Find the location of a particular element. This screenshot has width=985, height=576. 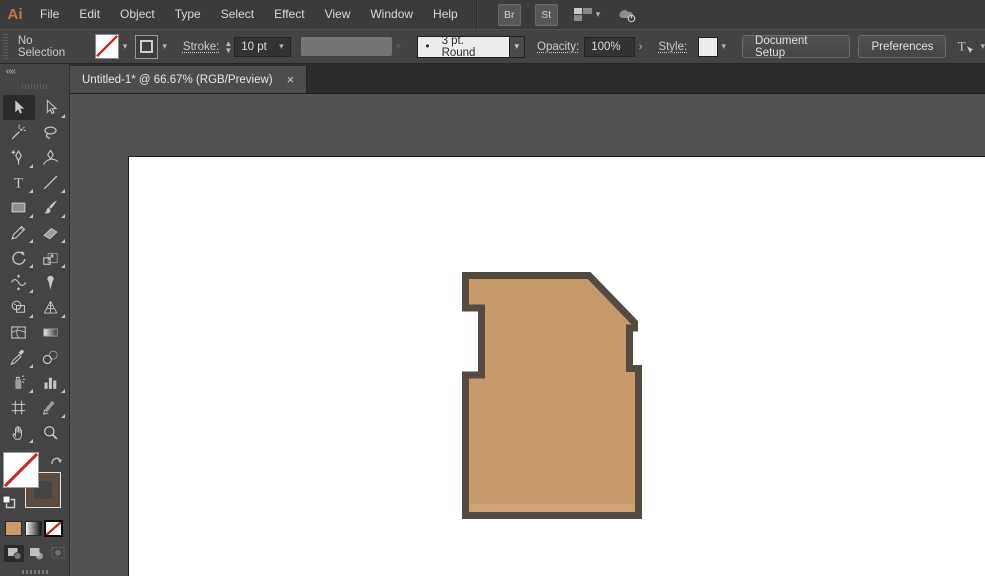

hand-icon is located at coordinates (17, 433).